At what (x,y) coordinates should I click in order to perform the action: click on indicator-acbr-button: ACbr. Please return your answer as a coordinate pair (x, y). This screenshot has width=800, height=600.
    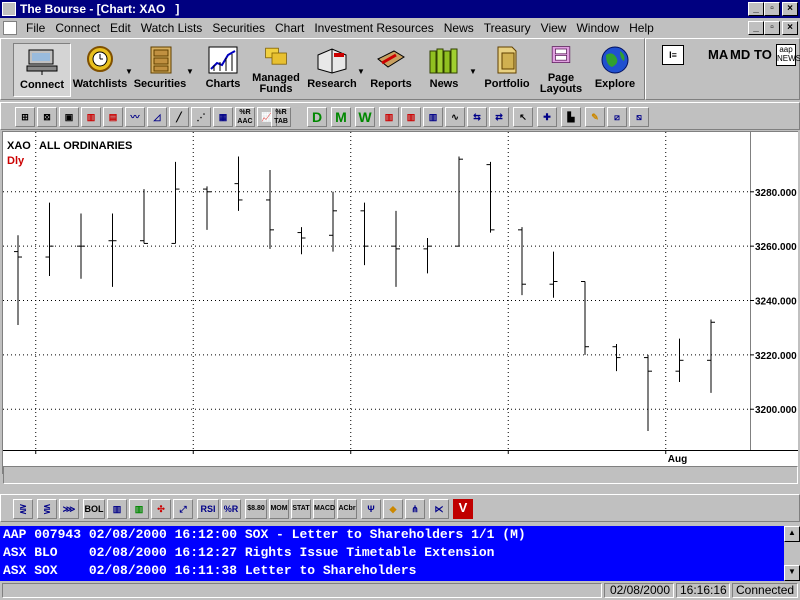
    Looking at the image, I should click on (347, 509).